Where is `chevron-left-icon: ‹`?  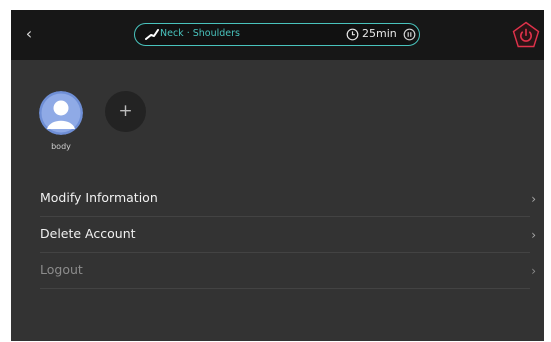
chevron-left-icon: ‹ is located at coordinates (29, 33).